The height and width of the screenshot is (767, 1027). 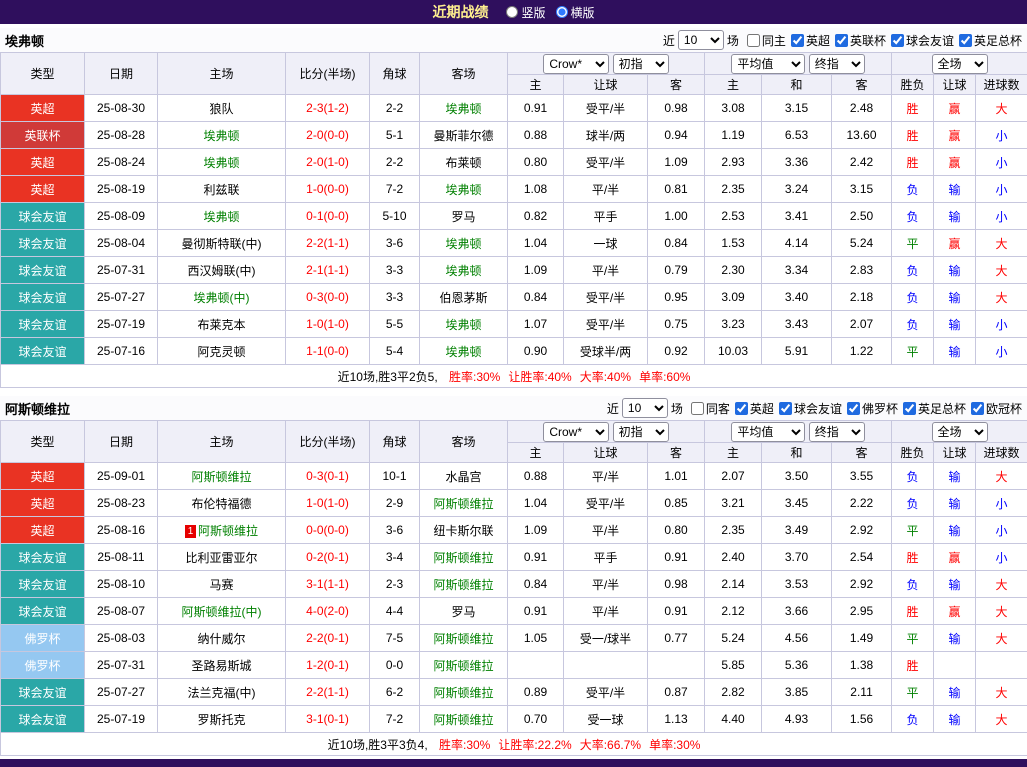 I want to click on score: 0-3(0-0), so click(x=328, y=297).